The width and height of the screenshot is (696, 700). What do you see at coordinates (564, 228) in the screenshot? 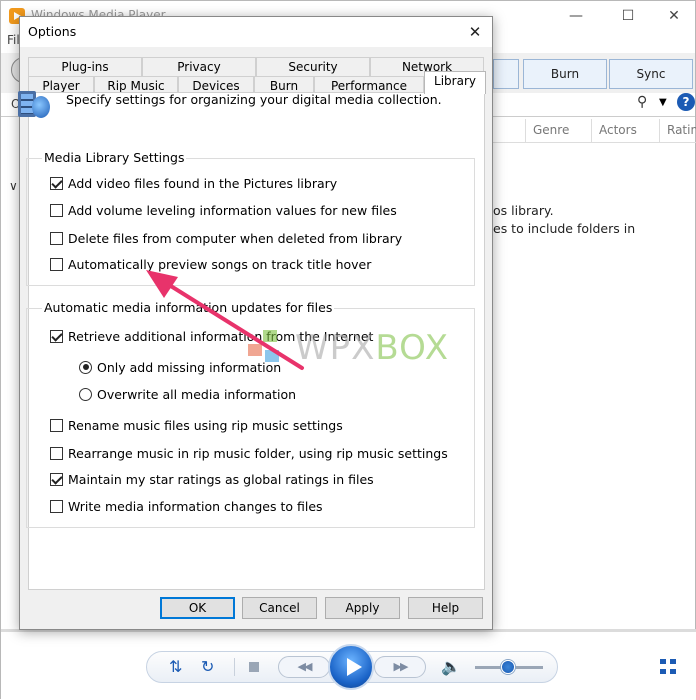
I see `library-message-line-2: es to include folders in` at bounding box center [564, 228].